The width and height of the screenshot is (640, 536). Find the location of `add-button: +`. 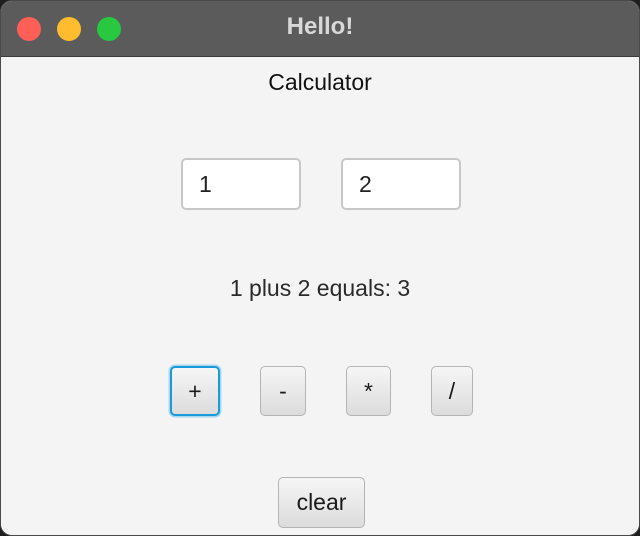

add-button: + is located at coordinates (195, 391).